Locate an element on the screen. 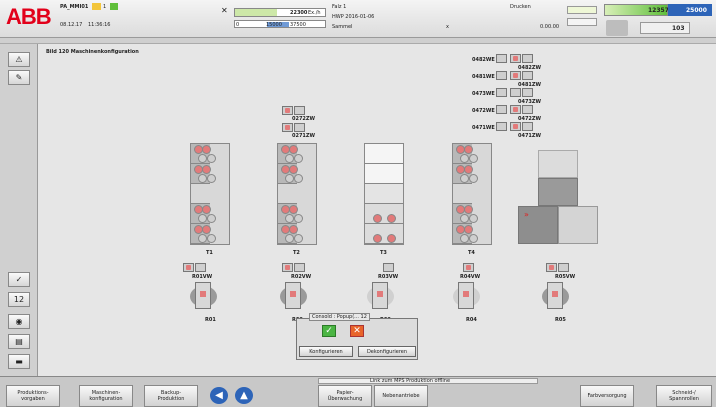 This screenshot has width=716, height=407. tower-t1 is located at coordinates (210, 194).